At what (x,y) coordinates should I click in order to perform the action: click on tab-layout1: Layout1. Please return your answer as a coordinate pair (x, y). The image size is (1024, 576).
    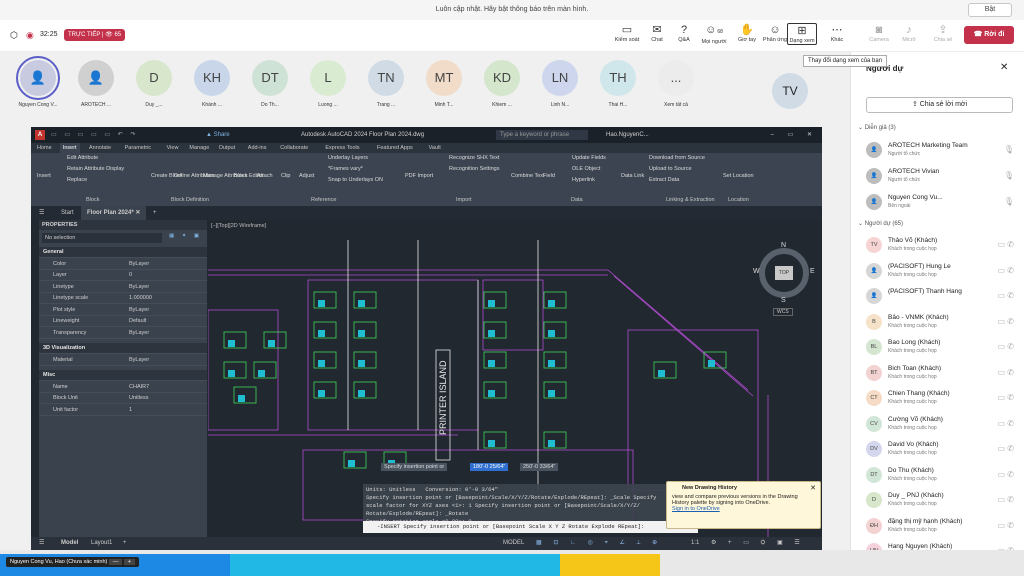
    Looking at the image, I should click on (101, 543).